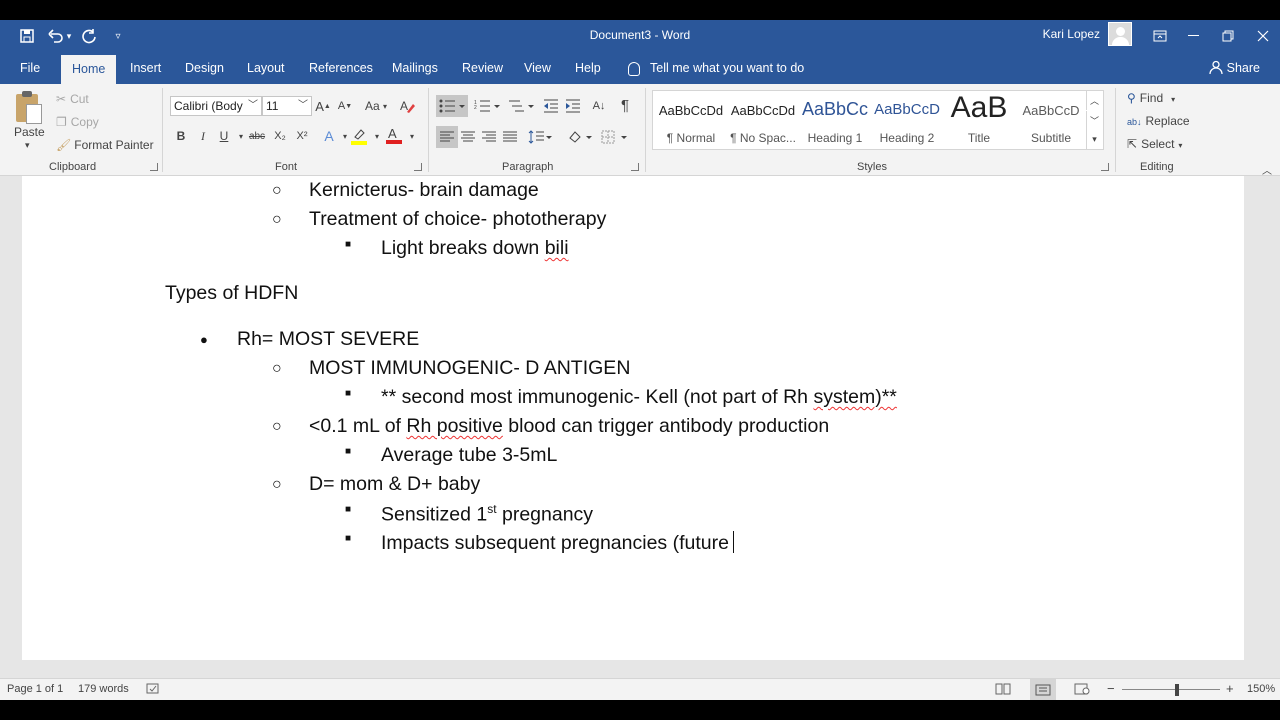 The height and width of the screenshot is (720, 1280). I want to click on replace-button: ab↓ Replace, so click(1158, 121).